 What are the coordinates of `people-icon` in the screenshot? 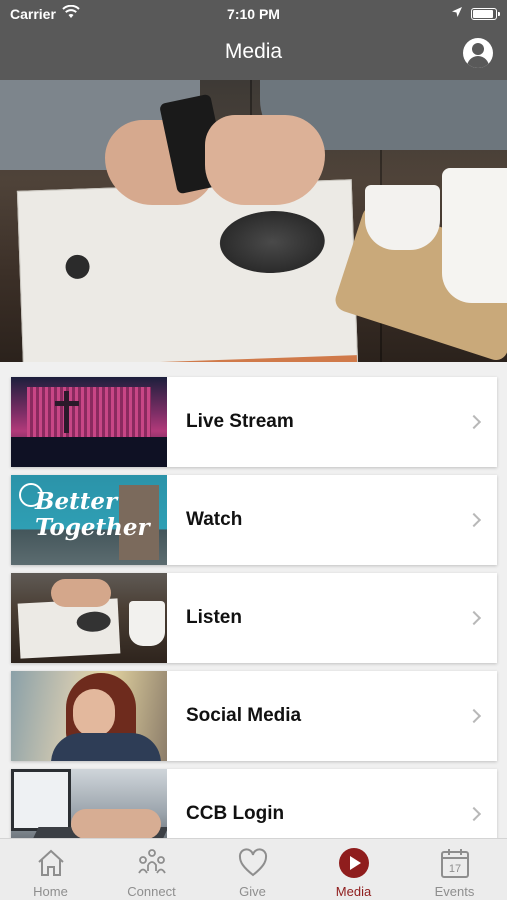 It's located at (152, 861).